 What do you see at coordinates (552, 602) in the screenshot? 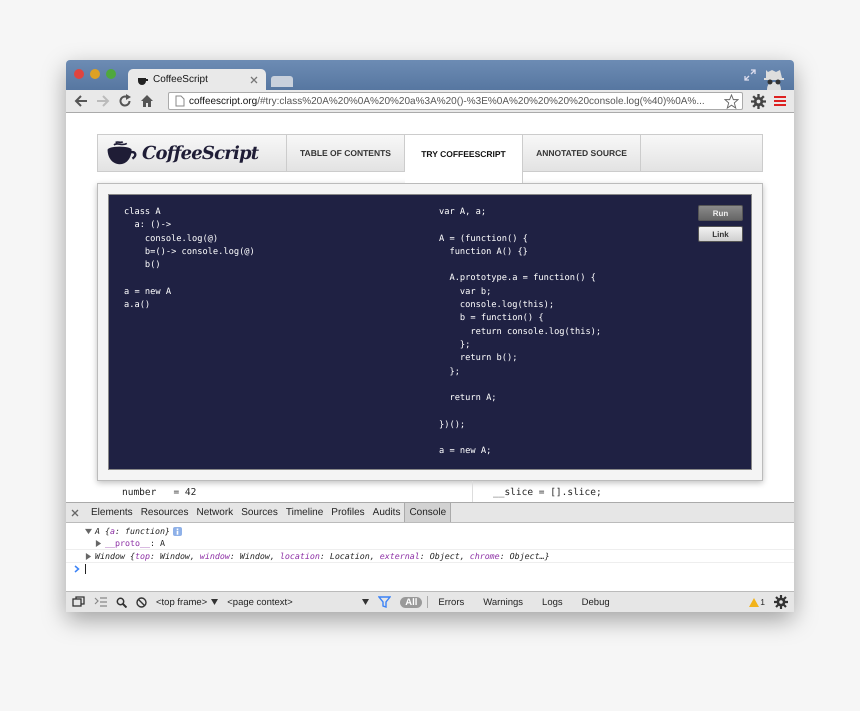
I see `log-level-filter: Logs` at bounding box center [552, 602].